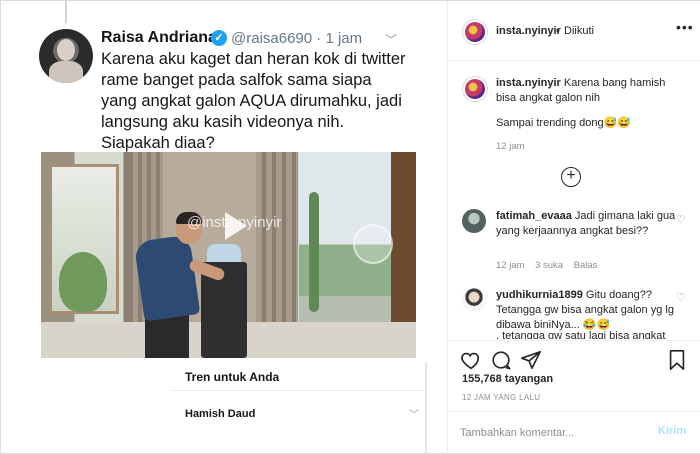 The height and width of the screenshot is (454, 700). I want to click on comment-overflow-text: , tetangga gw satu lagi bisa angkat, so click(581, 334).